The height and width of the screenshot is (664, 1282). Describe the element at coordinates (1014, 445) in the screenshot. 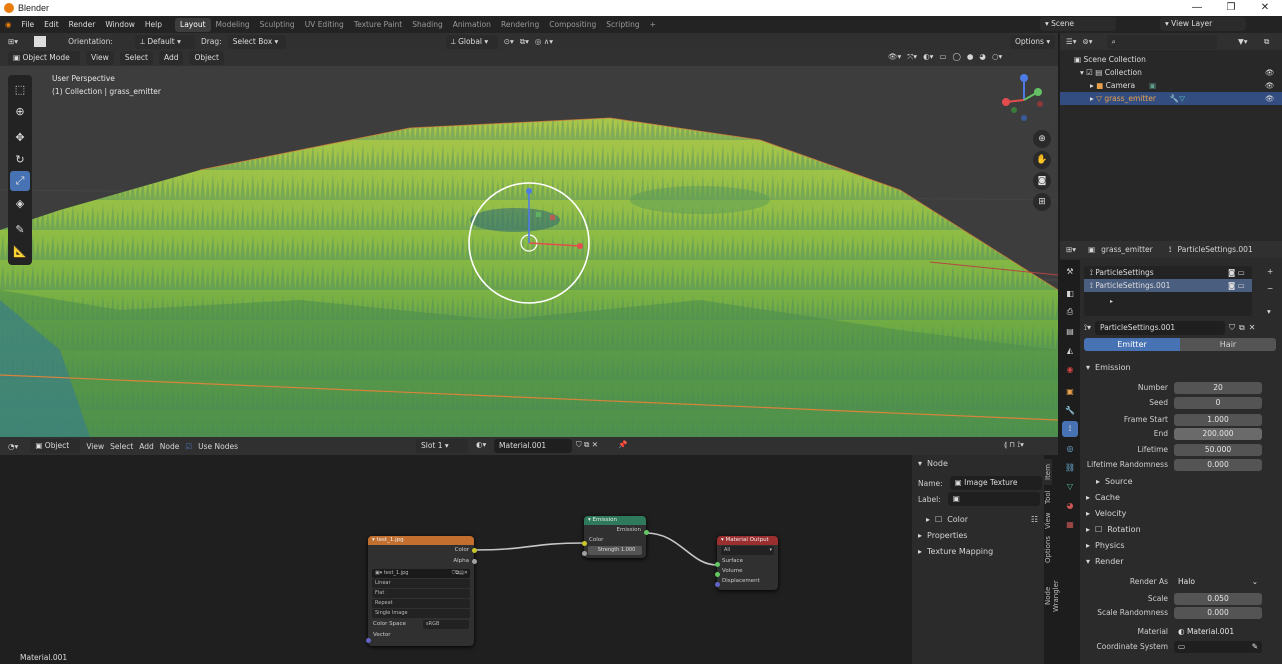

I see `snap-node-icon: ⟬ ⊓ ⟟▾` at that location.